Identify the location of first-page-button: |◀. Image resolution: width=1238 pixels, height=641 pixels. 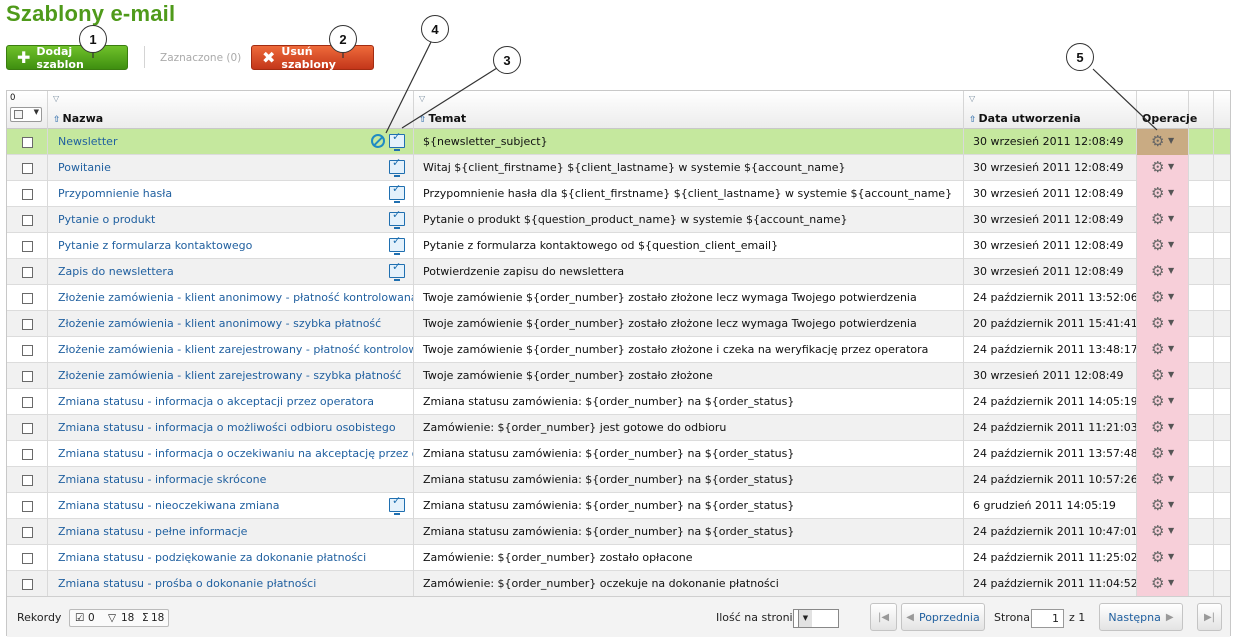
(883, 617).